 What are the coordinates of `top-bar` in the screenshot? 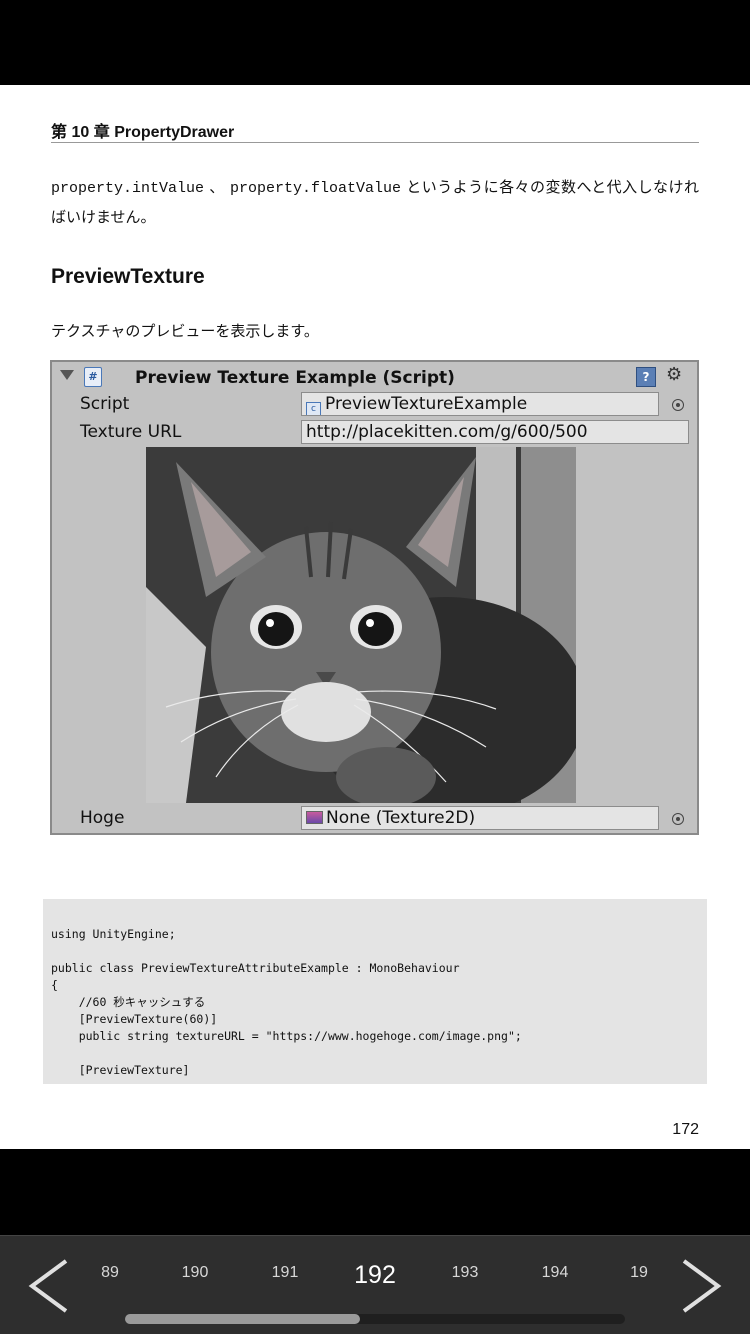 It's located at (375, 42).